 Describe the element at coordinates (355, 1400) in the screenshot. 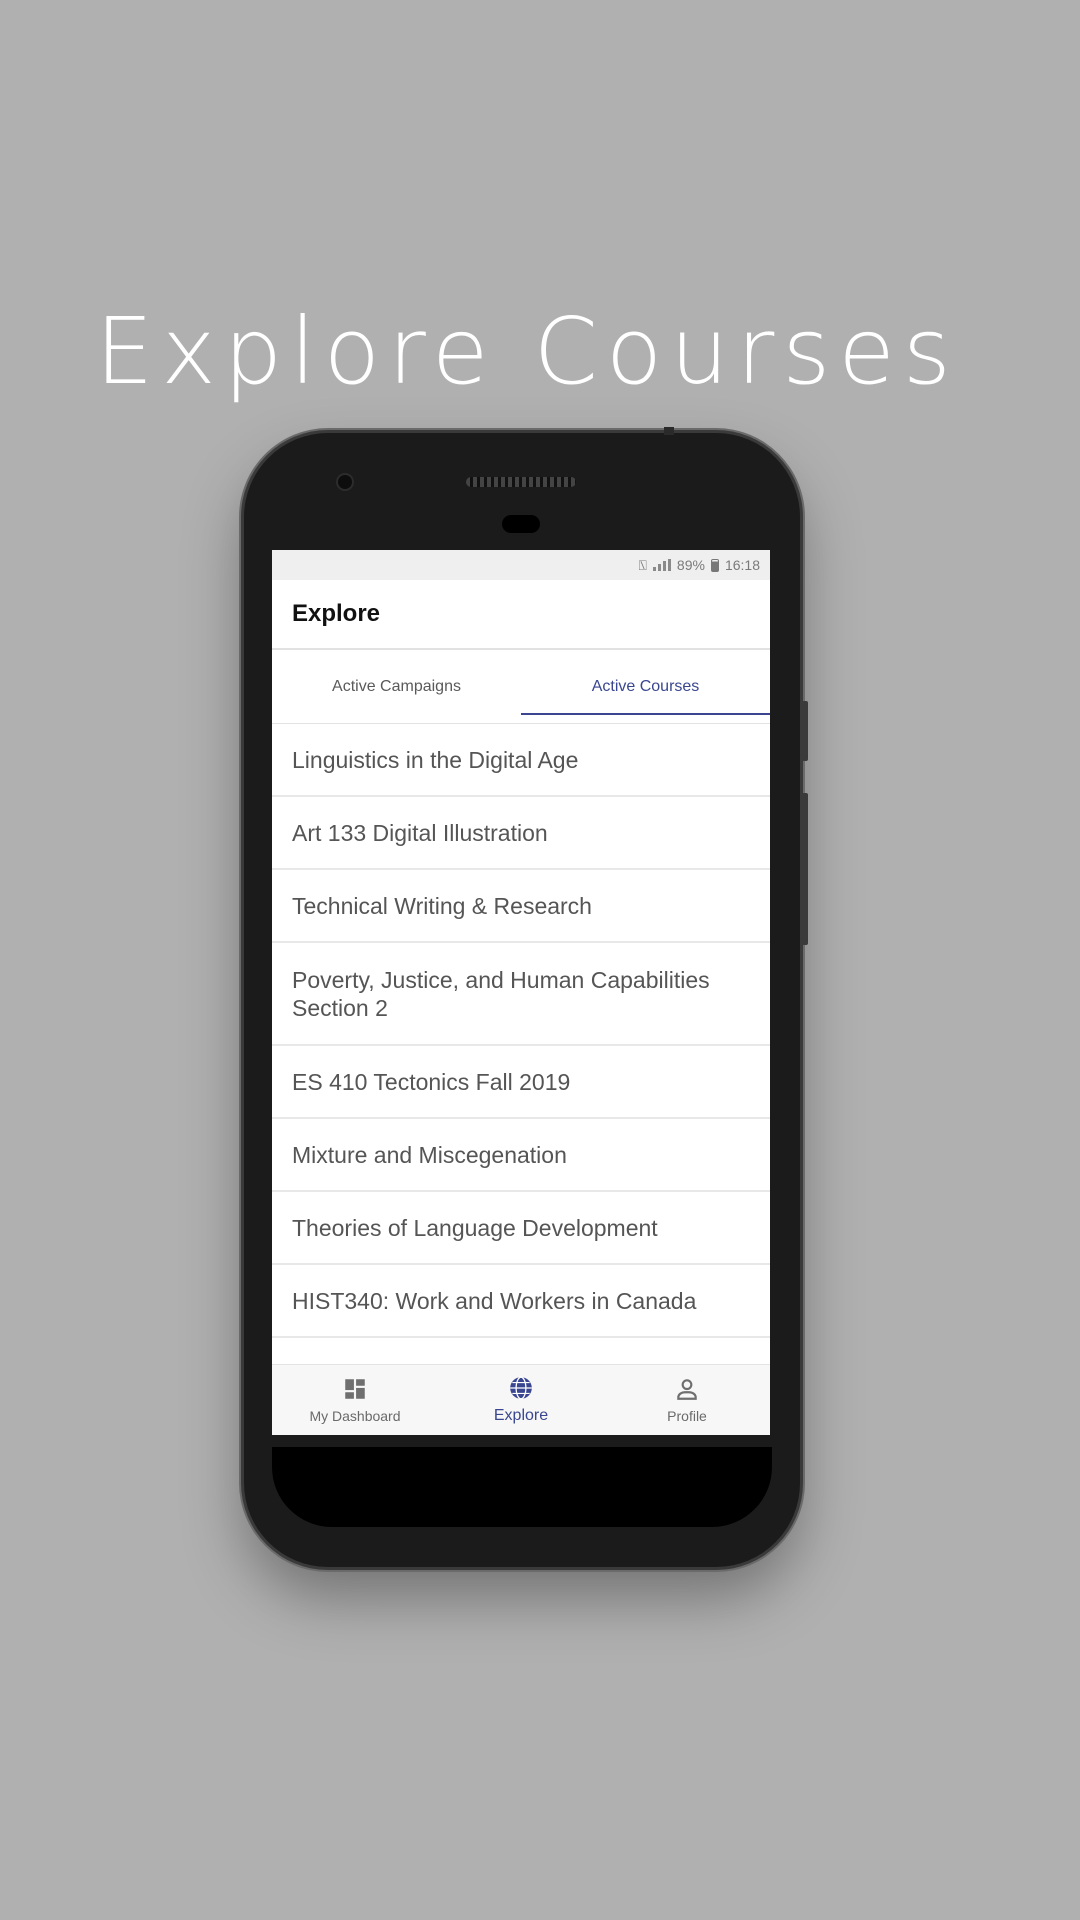

I see `nav-my-dashboard: My Dashboard` at that location.